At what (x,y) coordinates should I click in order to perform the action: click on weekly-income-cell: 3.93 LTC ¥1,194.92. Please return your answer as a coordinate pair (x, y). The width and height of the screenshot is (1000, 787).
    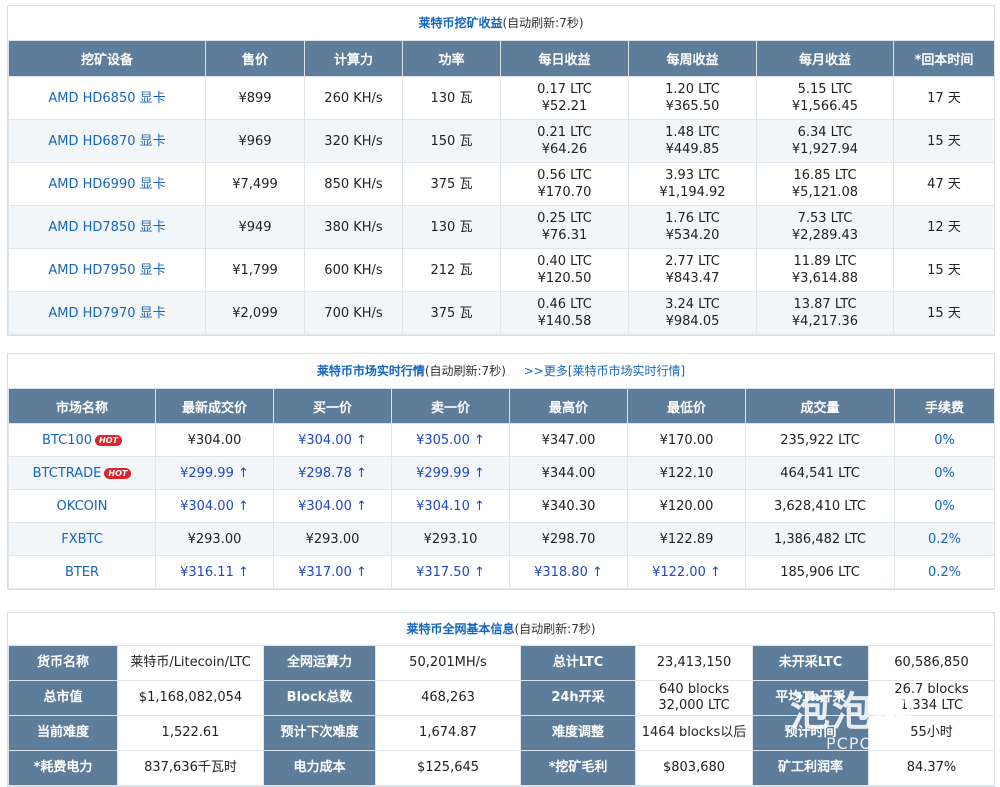
    Looking at the image, I should click on (692, 184).